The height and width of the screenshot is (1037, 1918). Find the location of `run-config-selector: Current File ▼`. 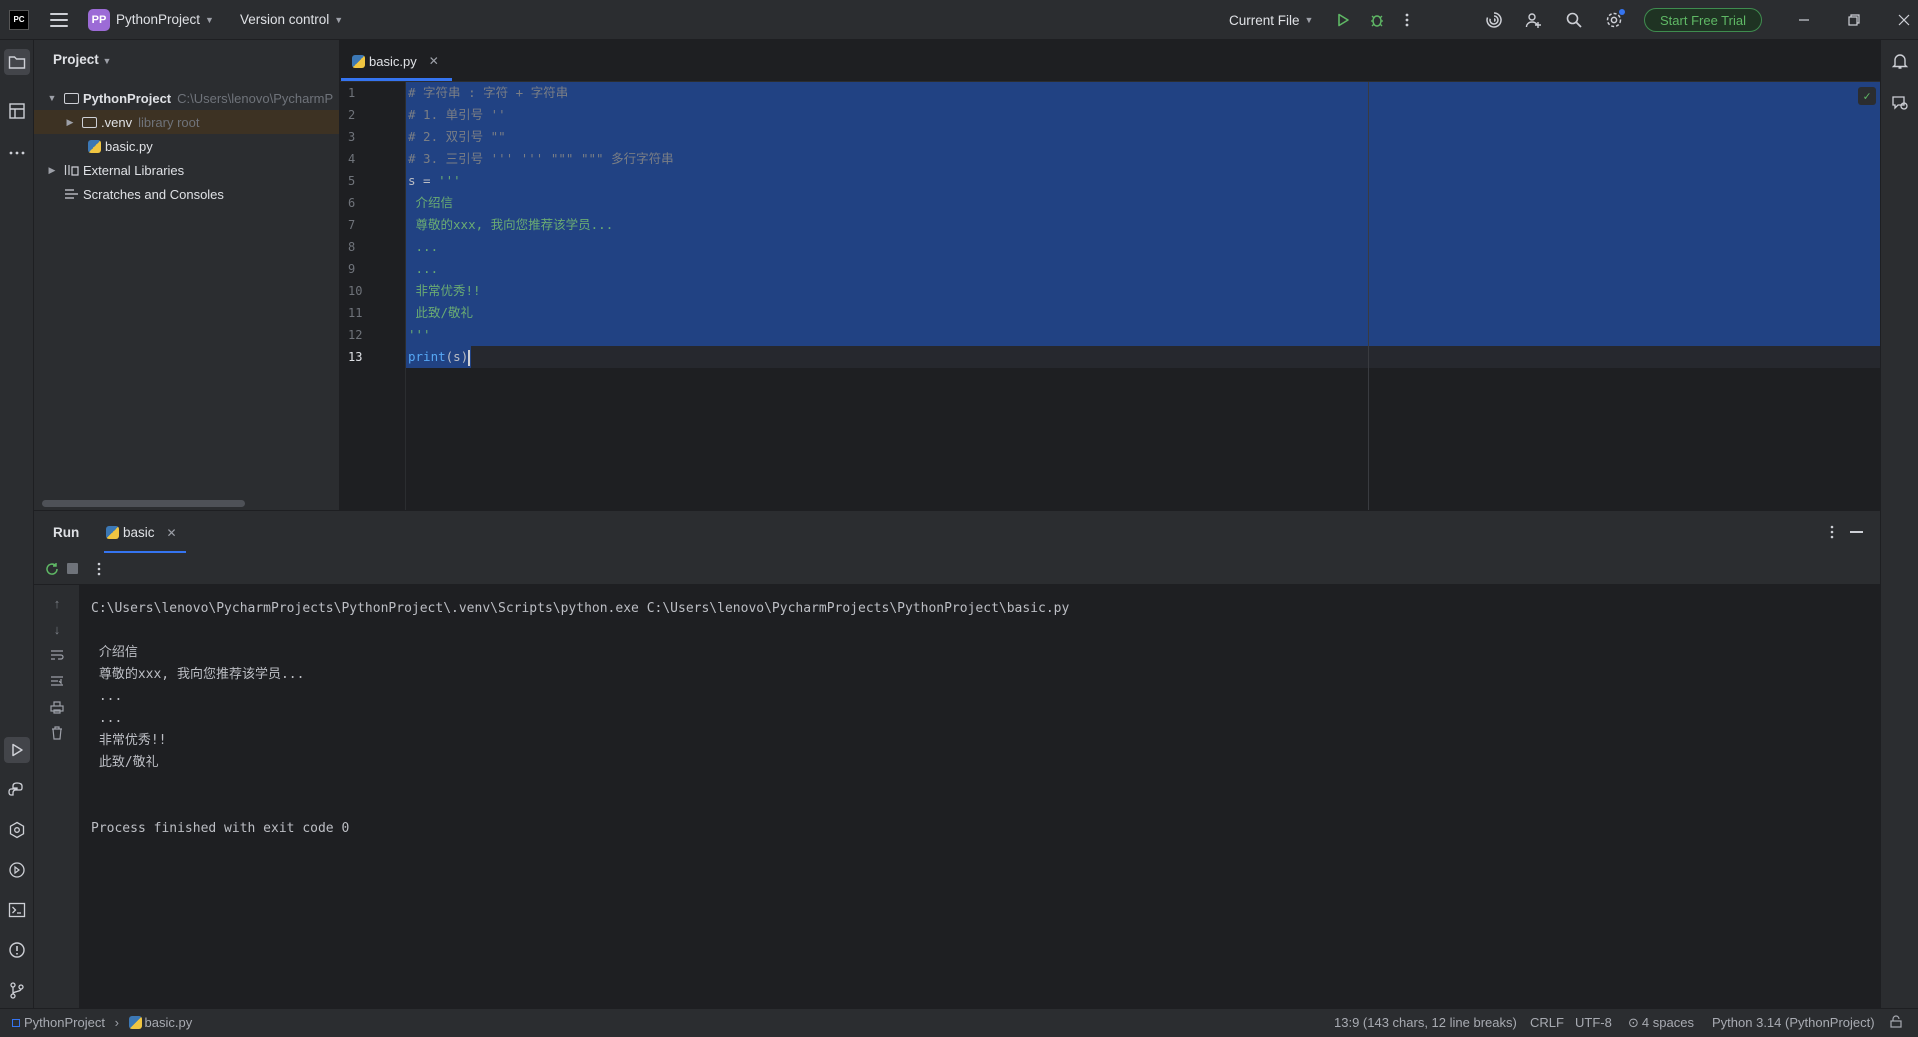

run-config-selector: Current File ▼ is located at coordinates (1271, 20).